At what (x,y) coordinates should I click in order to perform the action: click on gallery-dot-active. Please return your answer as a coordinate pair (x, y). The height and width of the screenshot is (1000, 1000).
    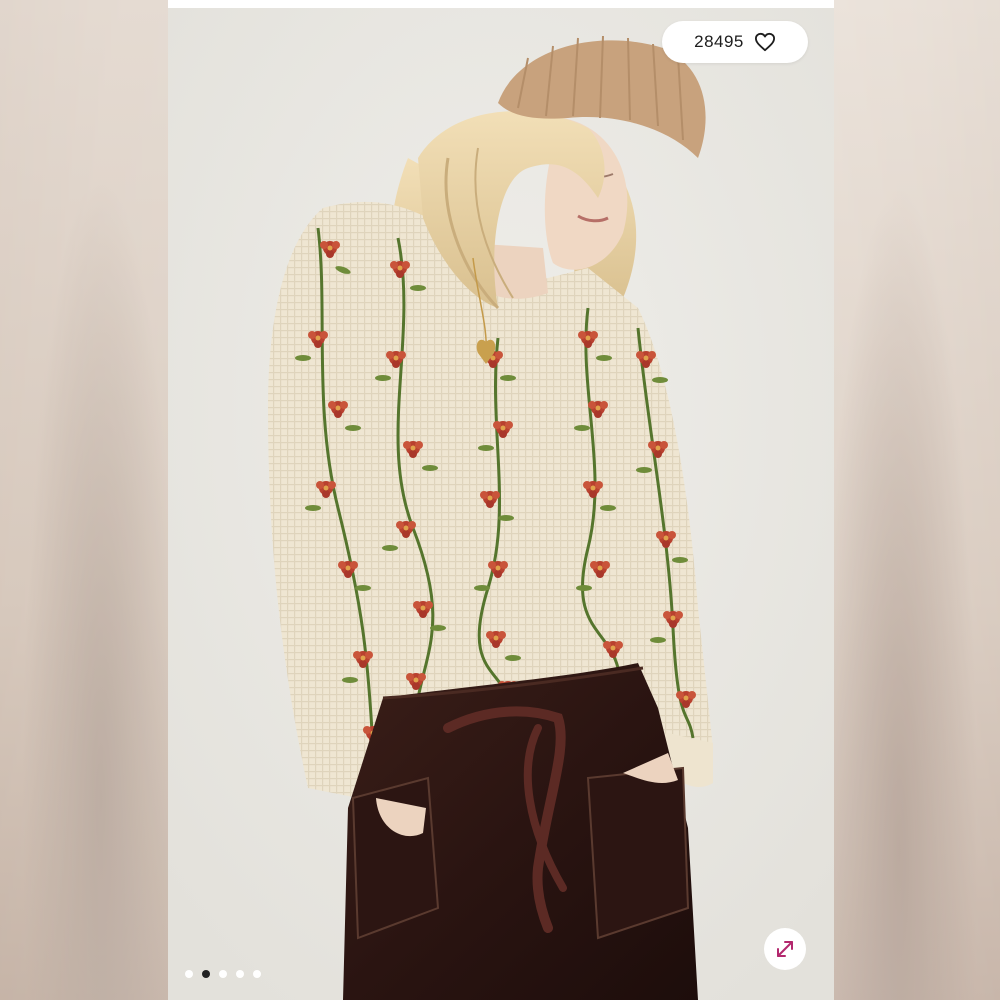
    Looking at the image, I should click on (206, 974).